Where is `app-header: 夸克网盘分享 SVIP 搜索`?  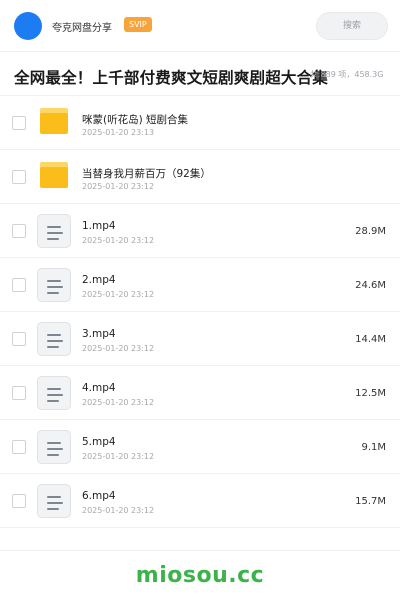
app-header: 夸克网盘分享 SVIP 搜索 is located at coordinates (200, 26).